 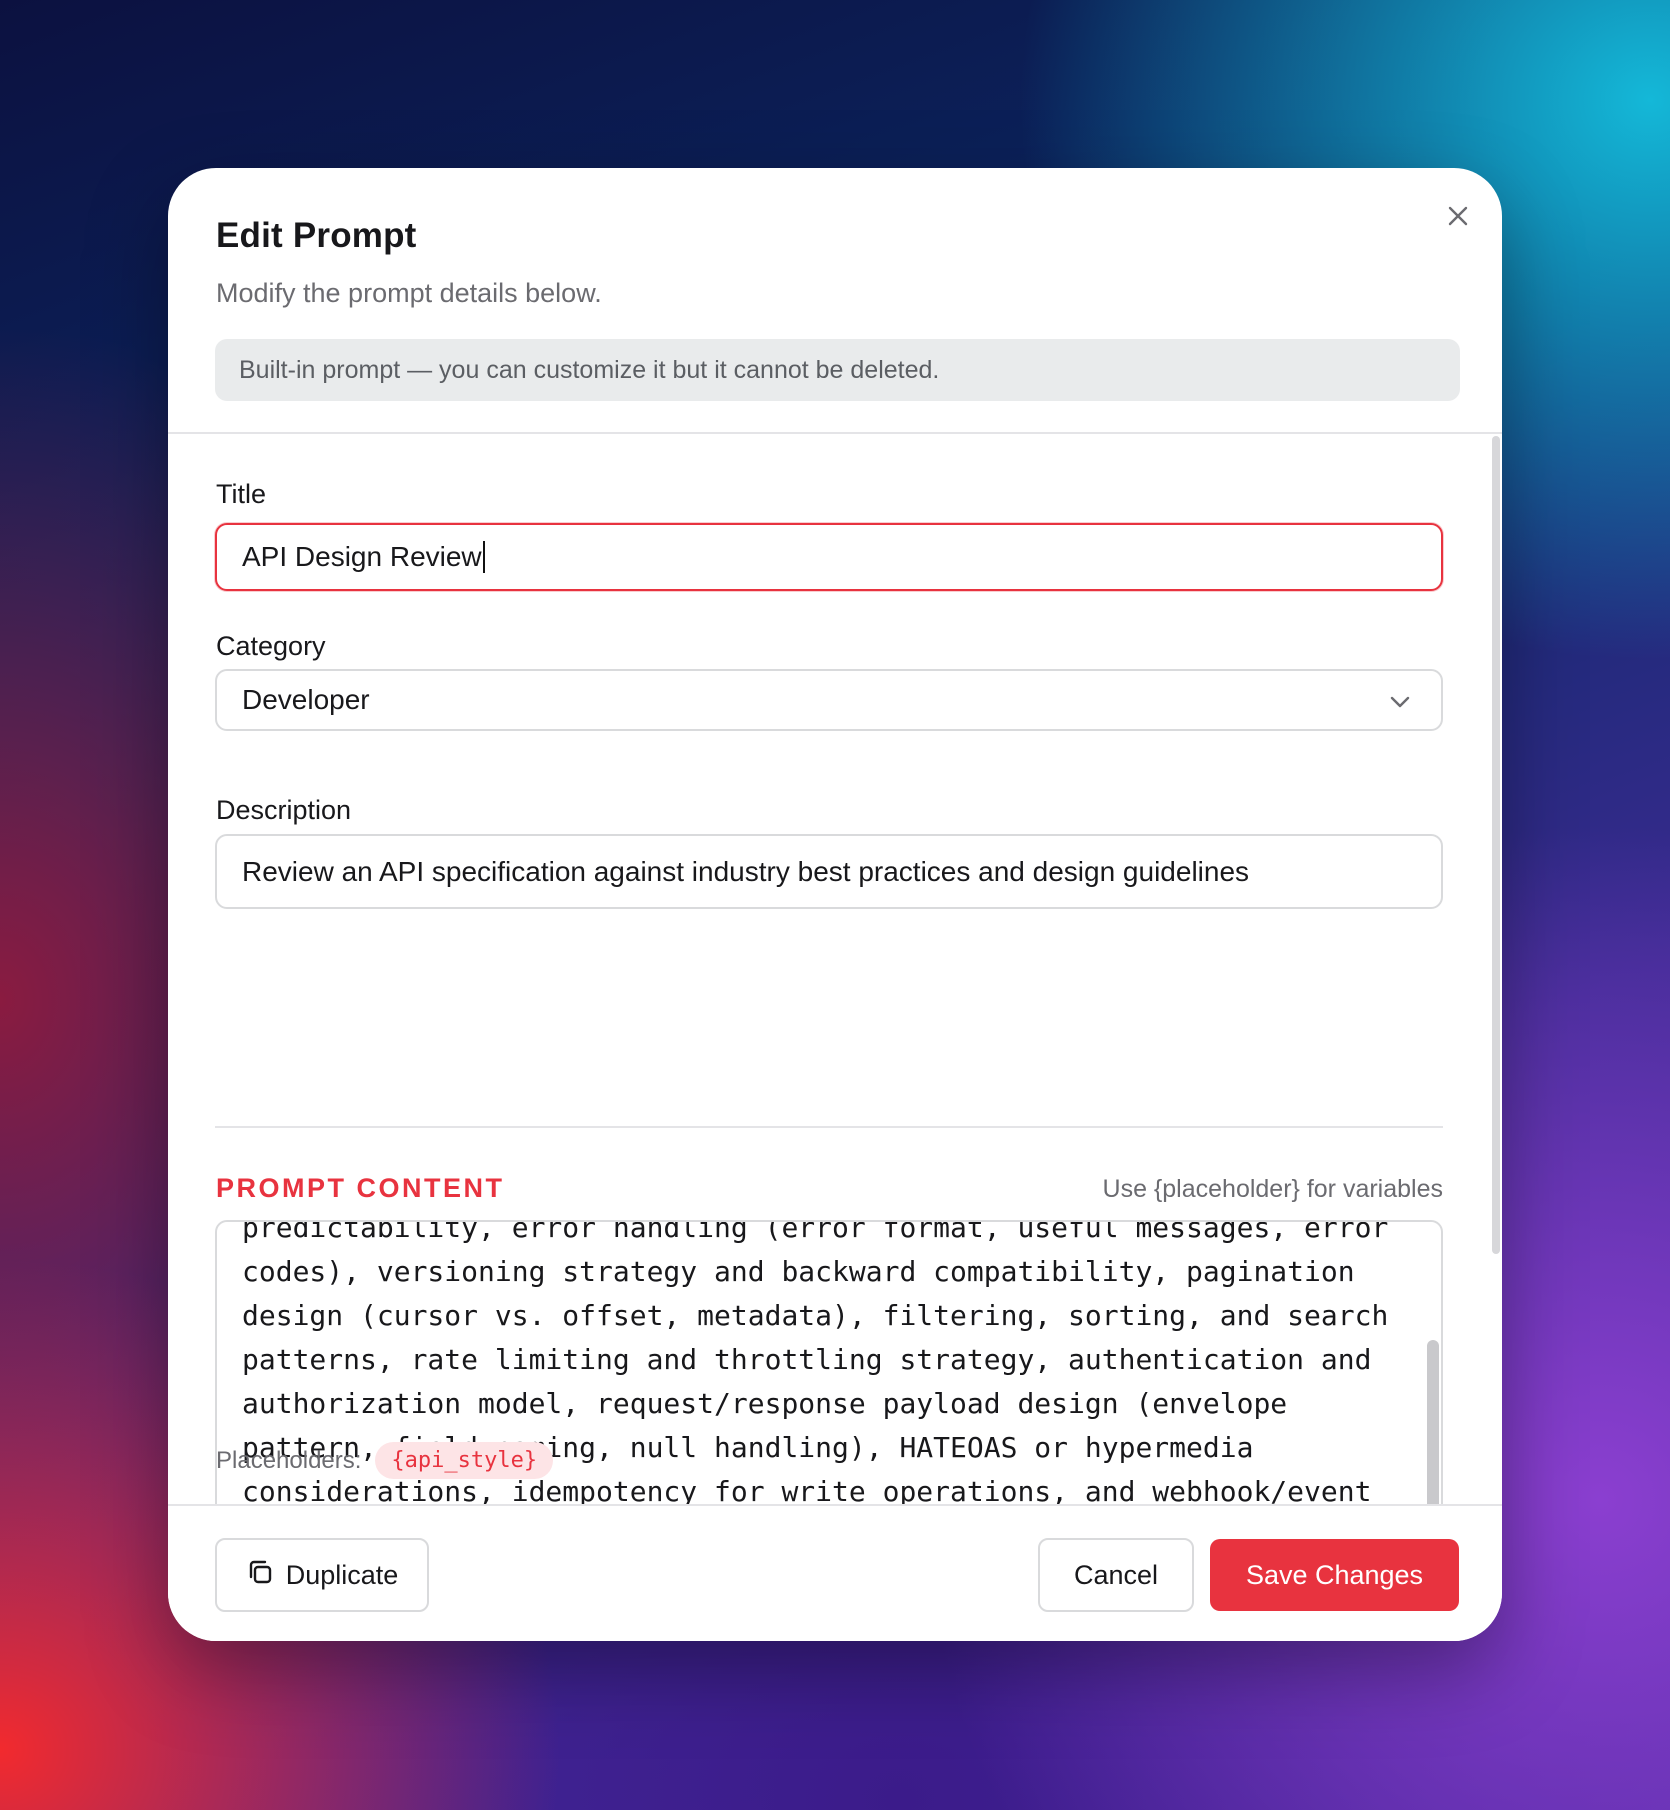 What do you see at coordinates (1272, 1189) in the screenshot?
I see `placeholder-hint: Use {placeholder} for variables` at bounding box center [1272, 1189].